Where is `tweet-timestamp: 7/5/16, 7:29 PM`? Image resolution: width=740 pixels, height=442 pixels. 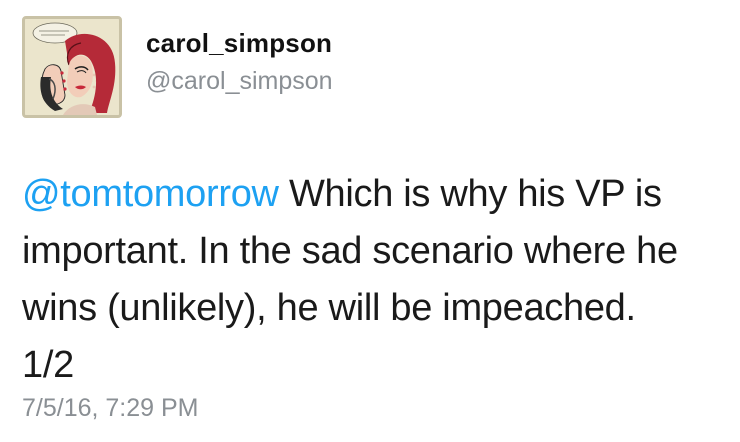 tweet-timestamp: 7/5/16, 7:29 PM is located at coordinates (110, 408).